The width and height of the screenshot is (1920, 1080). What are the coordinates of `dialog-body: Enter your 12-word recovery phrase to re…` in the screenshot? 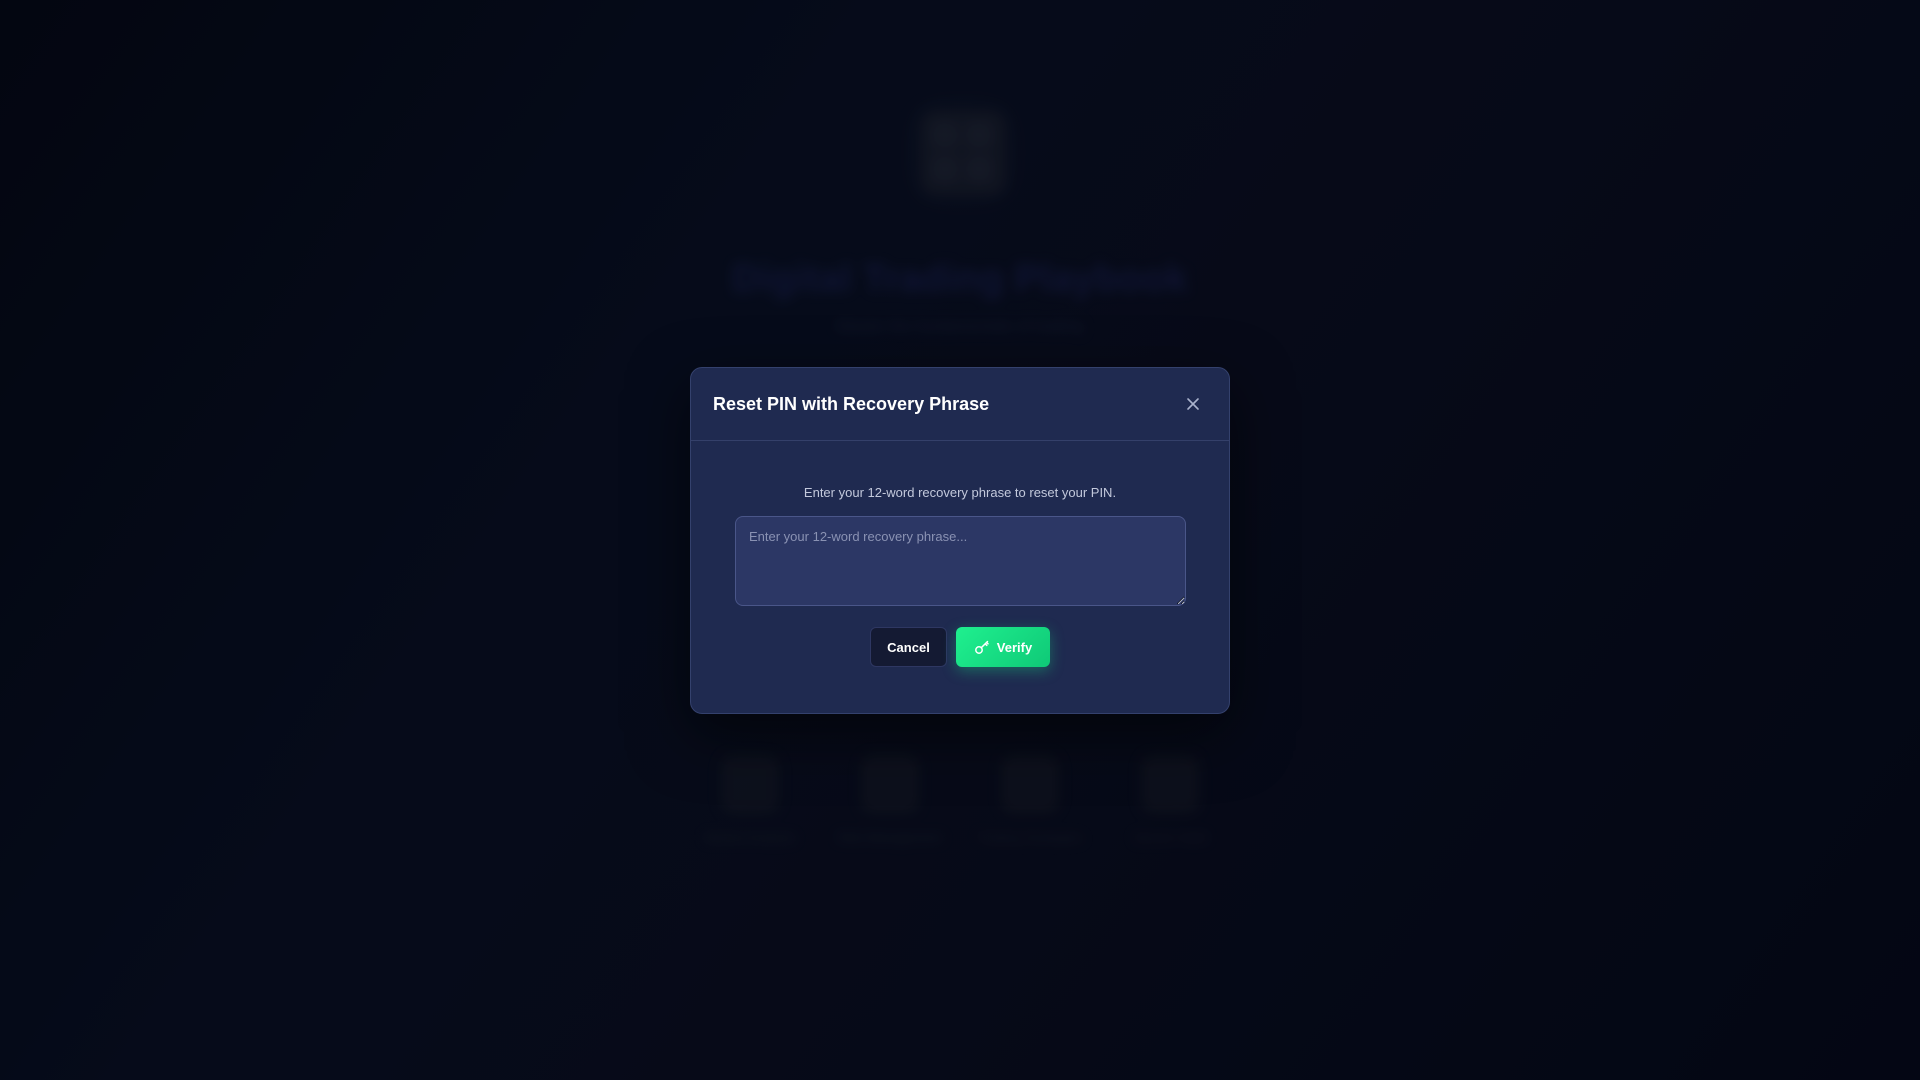 It's located at (960, 576).